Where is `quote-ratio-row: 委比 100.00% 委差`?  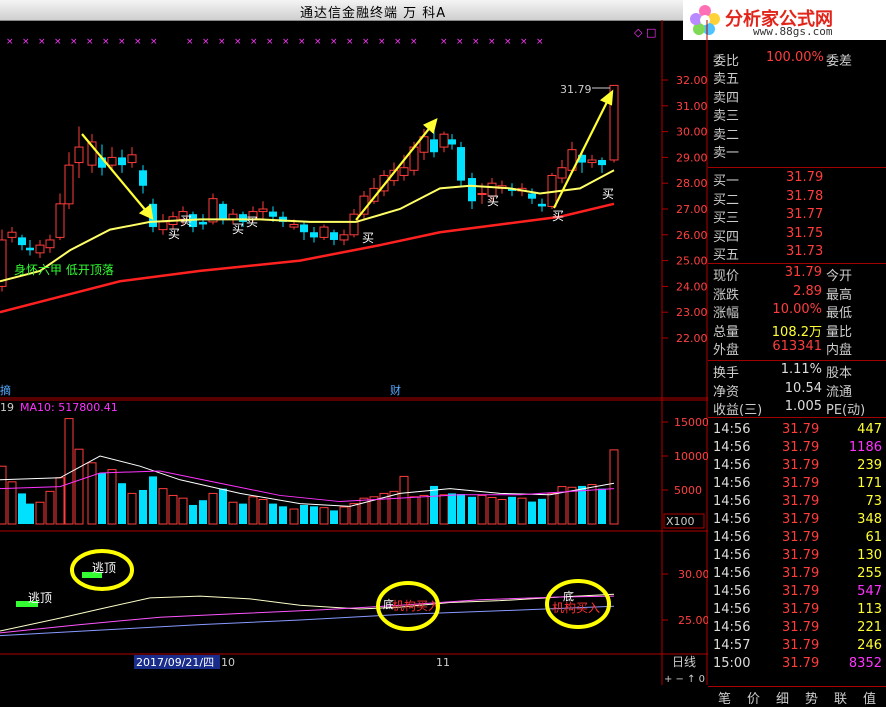
quote-ratio-row: 委比 100.00% 委差 is located at coordinates (783, 59).